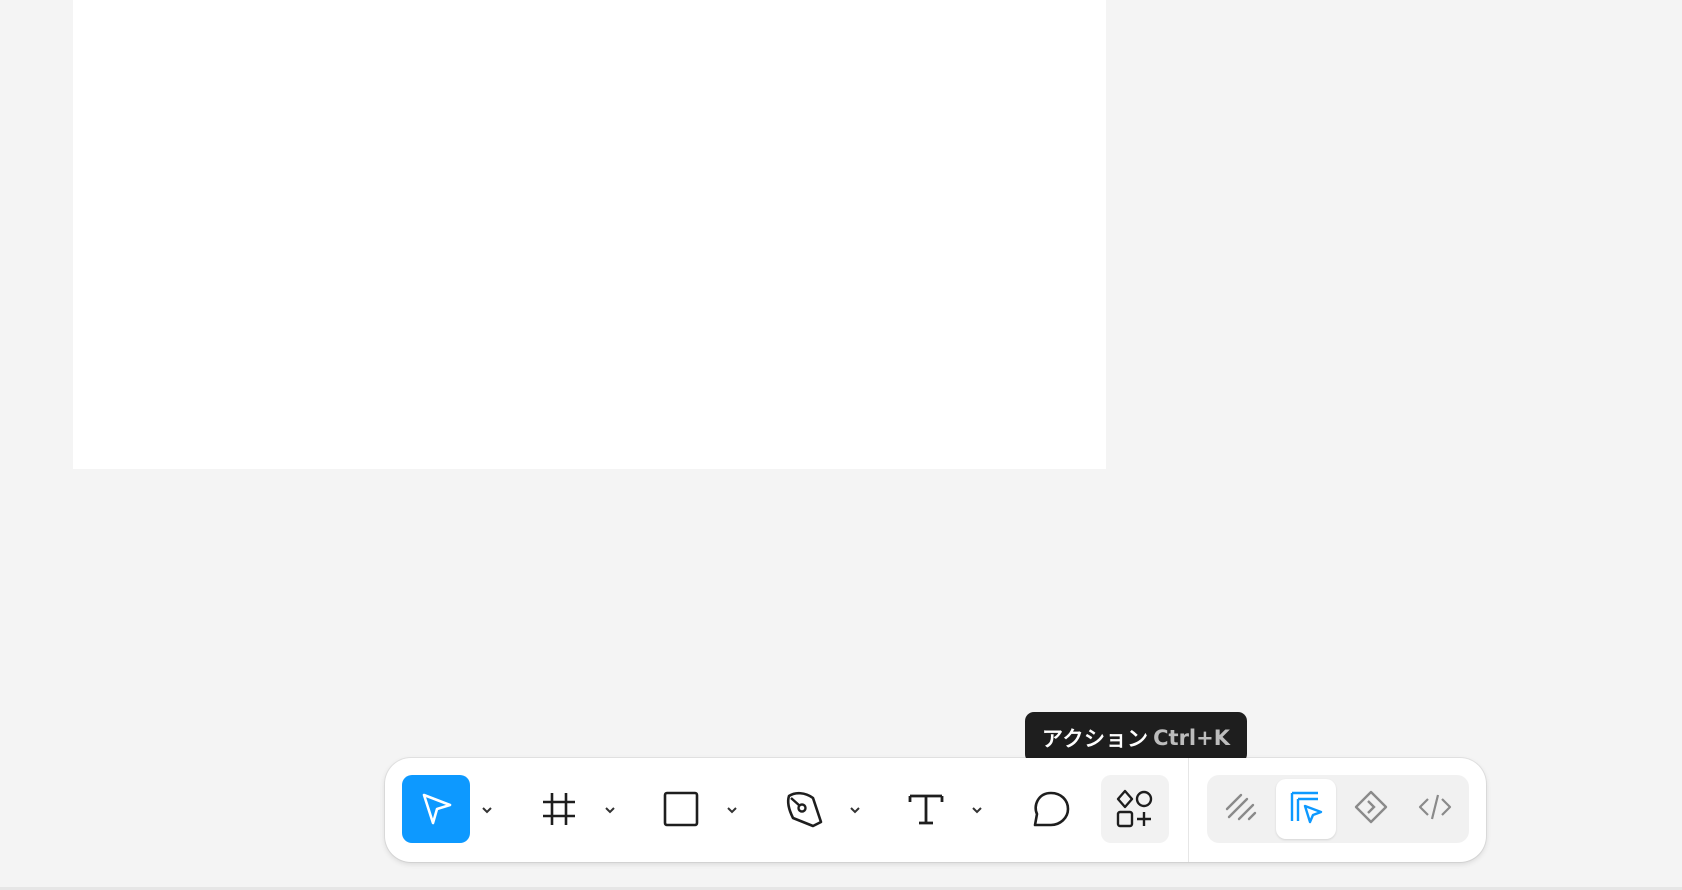  I want to click on move-tool-button, so click(436, 809).